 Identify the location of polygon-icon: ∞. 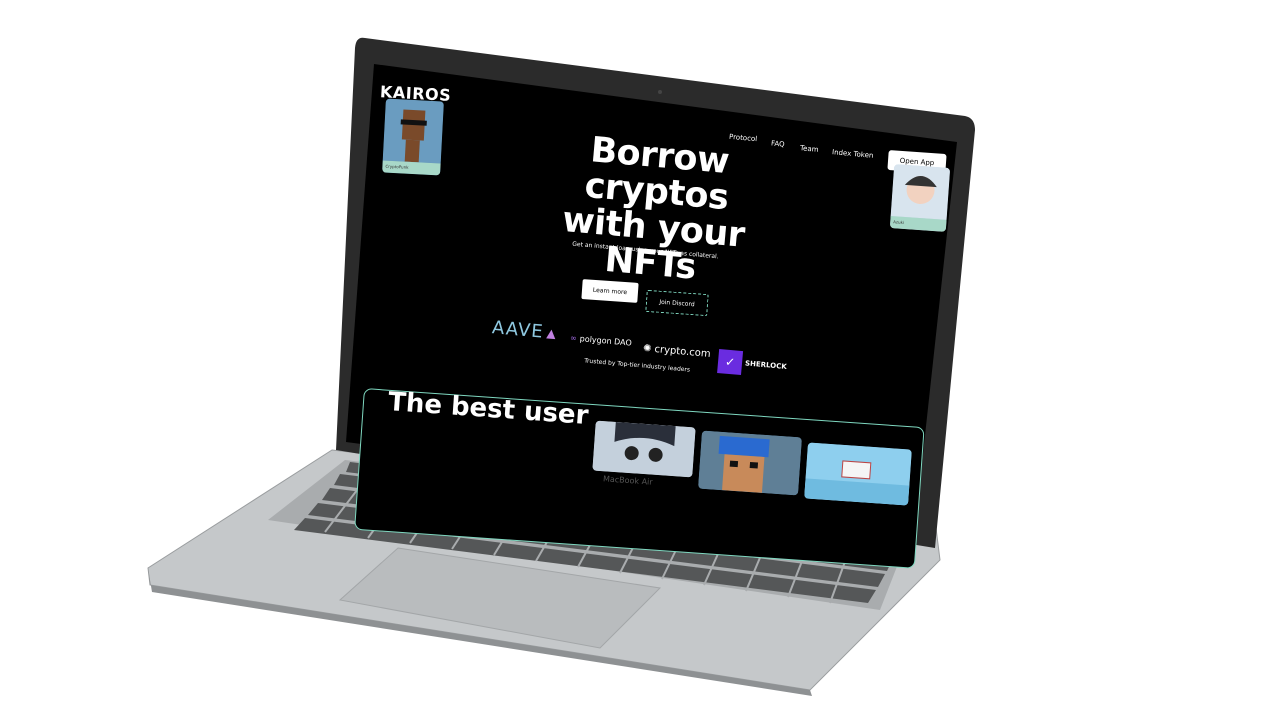
(573, 338).